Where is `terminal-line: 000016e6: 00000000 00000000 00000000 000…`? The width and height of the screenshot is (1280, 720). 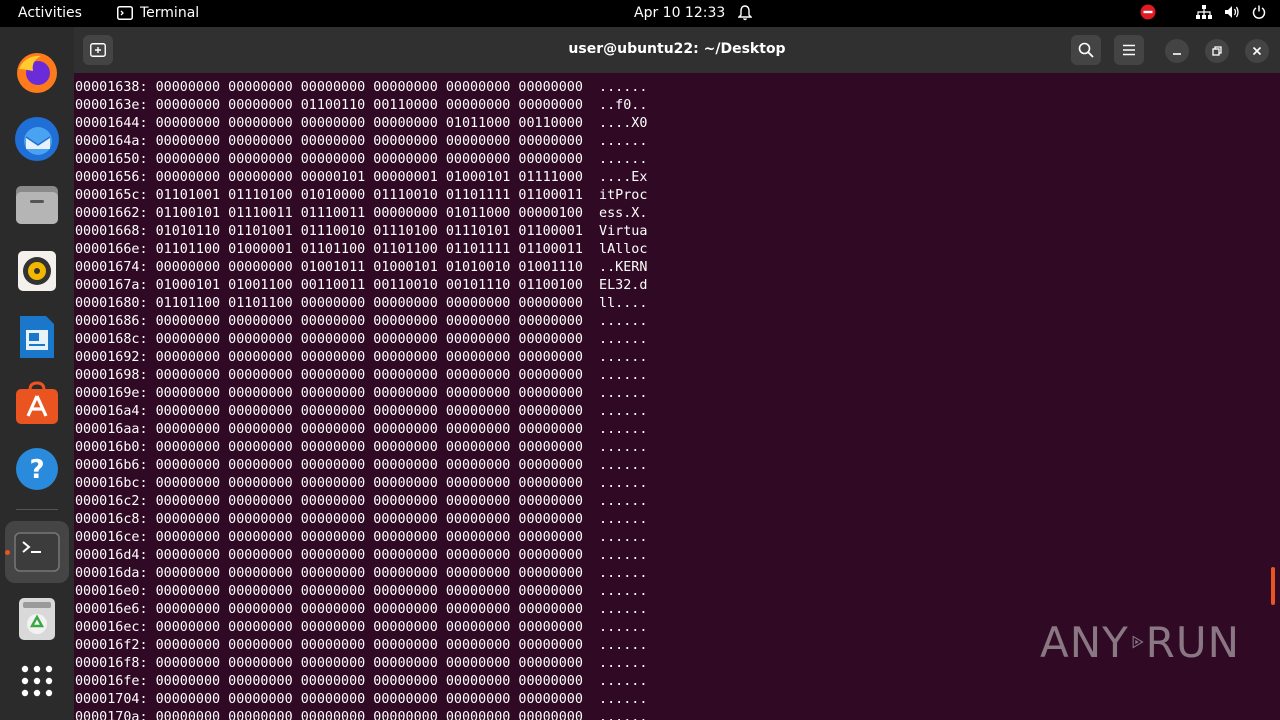 terminal-line: 000016e6: 00000000 00000000 00000000 000… is located at coordinates (361, 609).